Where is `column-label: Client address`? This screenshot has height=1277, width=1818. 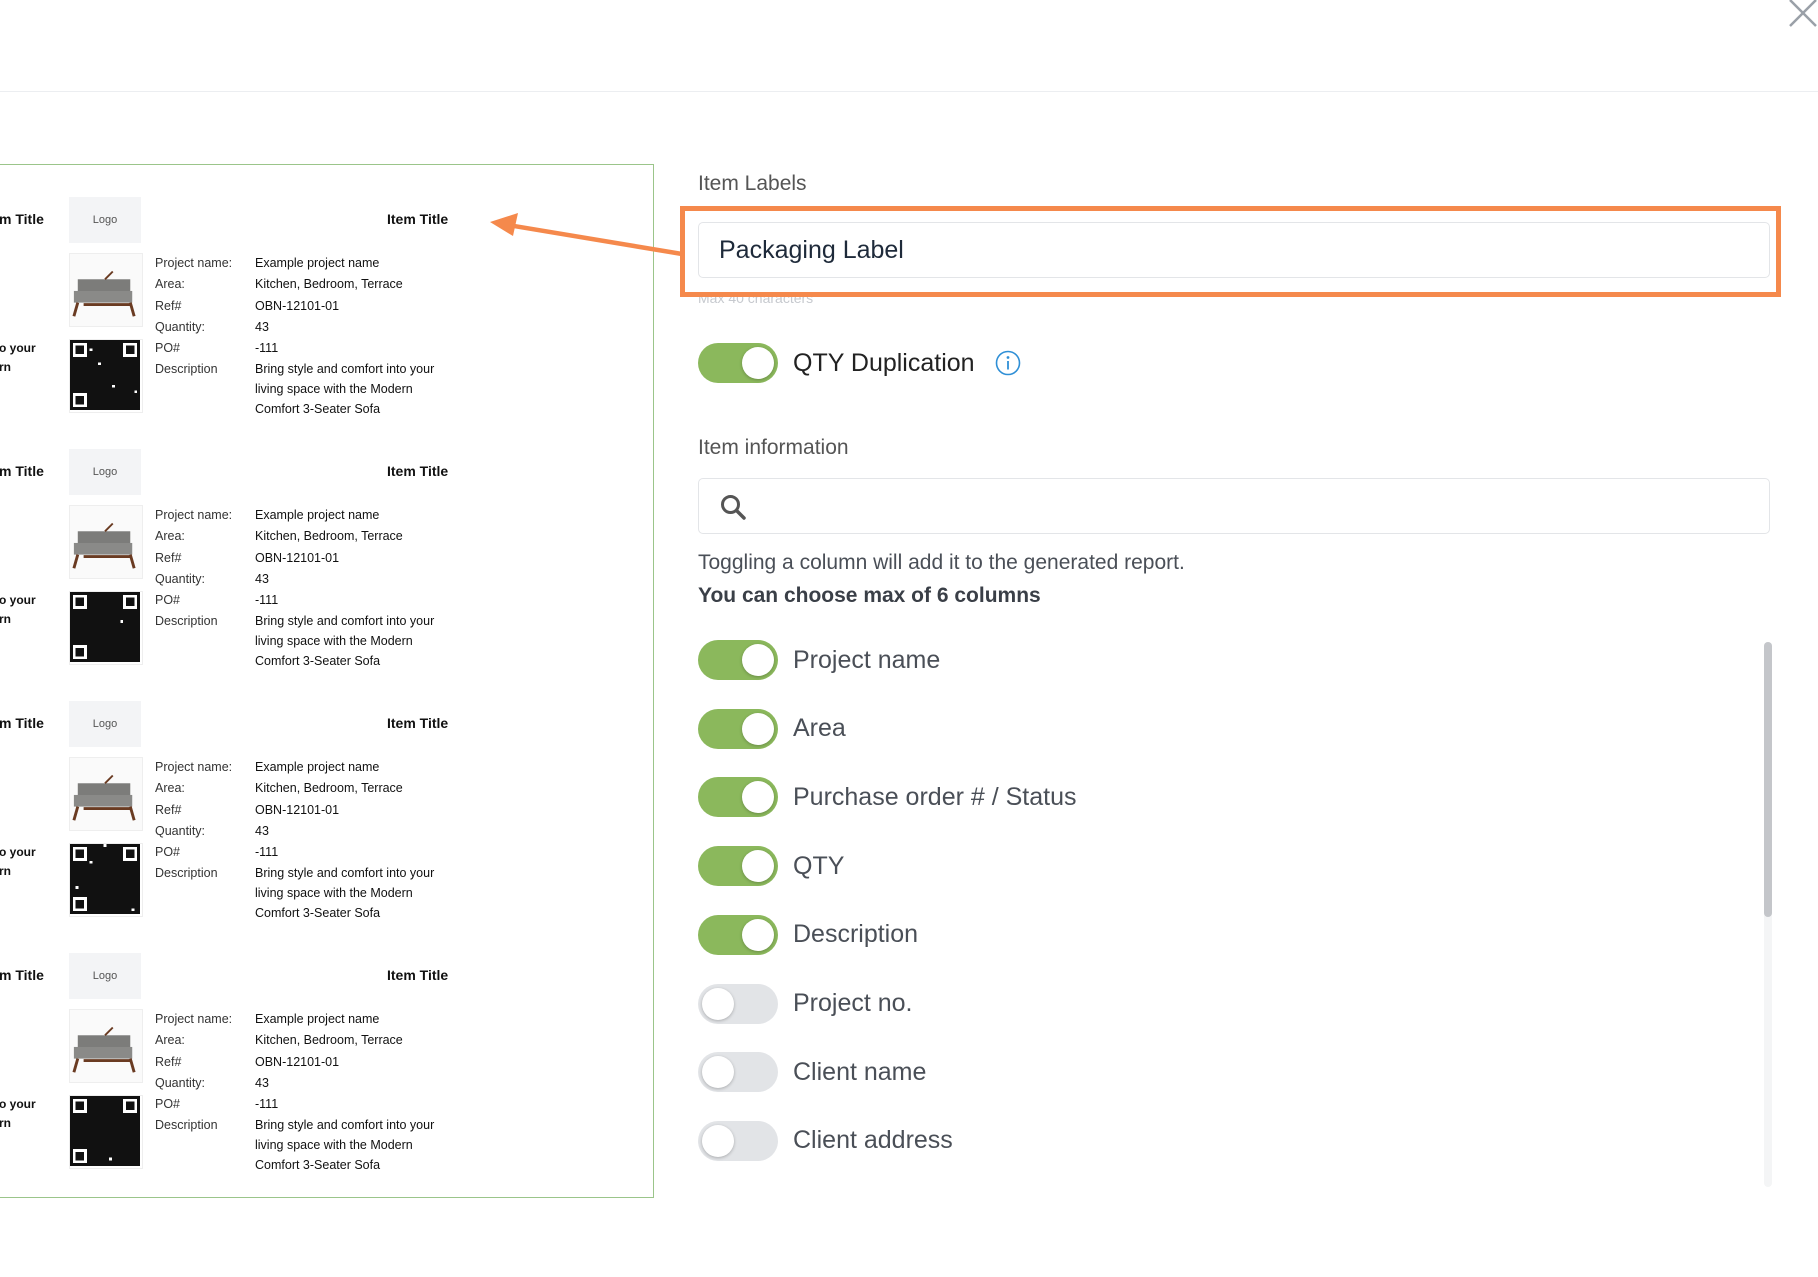
column-label: Client address is located at coordinates (873, 1140).